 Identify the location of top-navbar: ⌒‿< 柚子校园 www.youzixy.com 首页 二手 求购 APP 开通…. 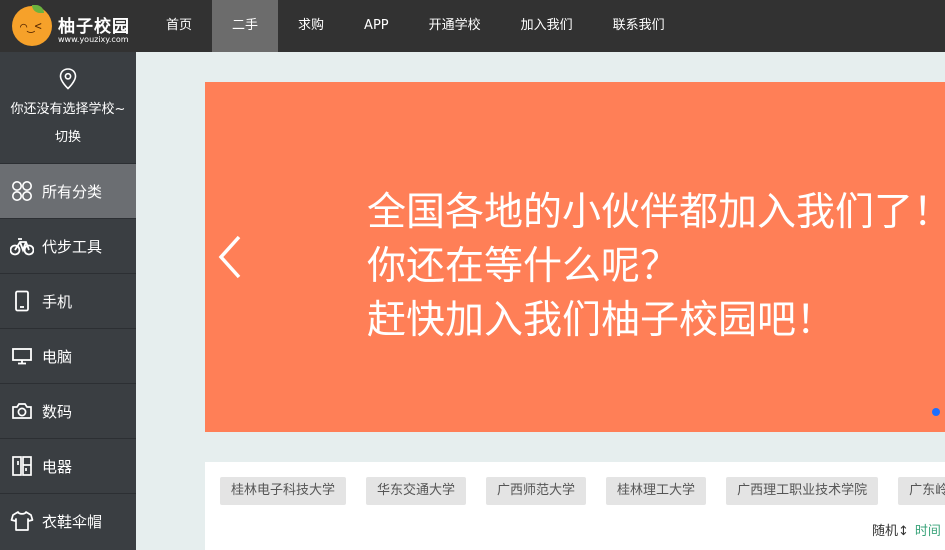
(472, 26).